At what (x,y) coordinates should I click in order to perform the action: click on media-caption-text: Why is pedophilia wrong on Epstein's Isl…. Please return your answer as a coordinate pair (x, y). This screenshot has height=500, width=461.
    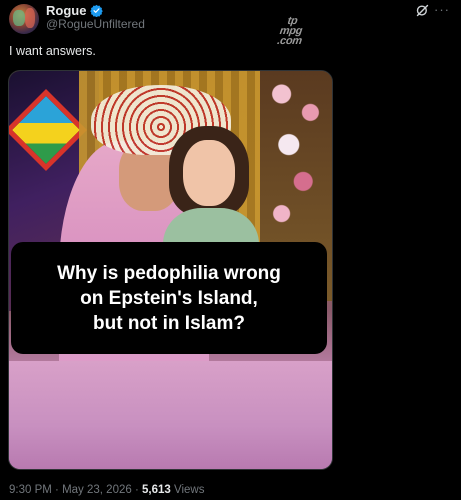
    Looking at the image, I should click on (169, 298).